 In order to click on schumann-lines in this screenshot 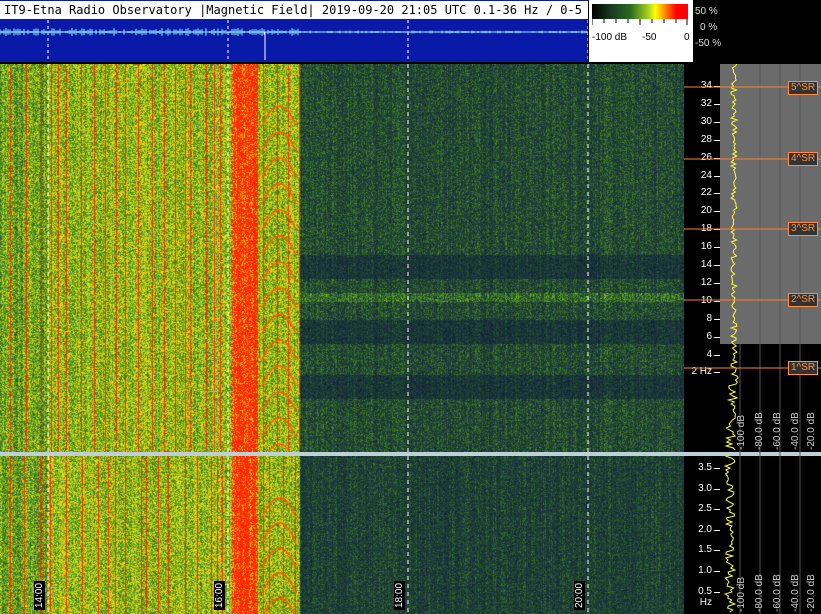, I will do `click(752, 227)`.